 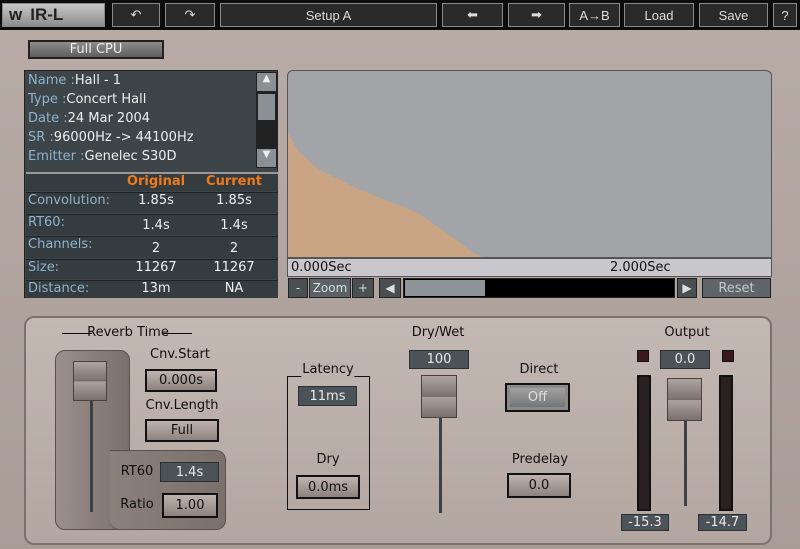 What do you see at coordinates (109, 118) in the screenshot?
I see `value: 24 Mar 2004` at bounding box center [109, 118].